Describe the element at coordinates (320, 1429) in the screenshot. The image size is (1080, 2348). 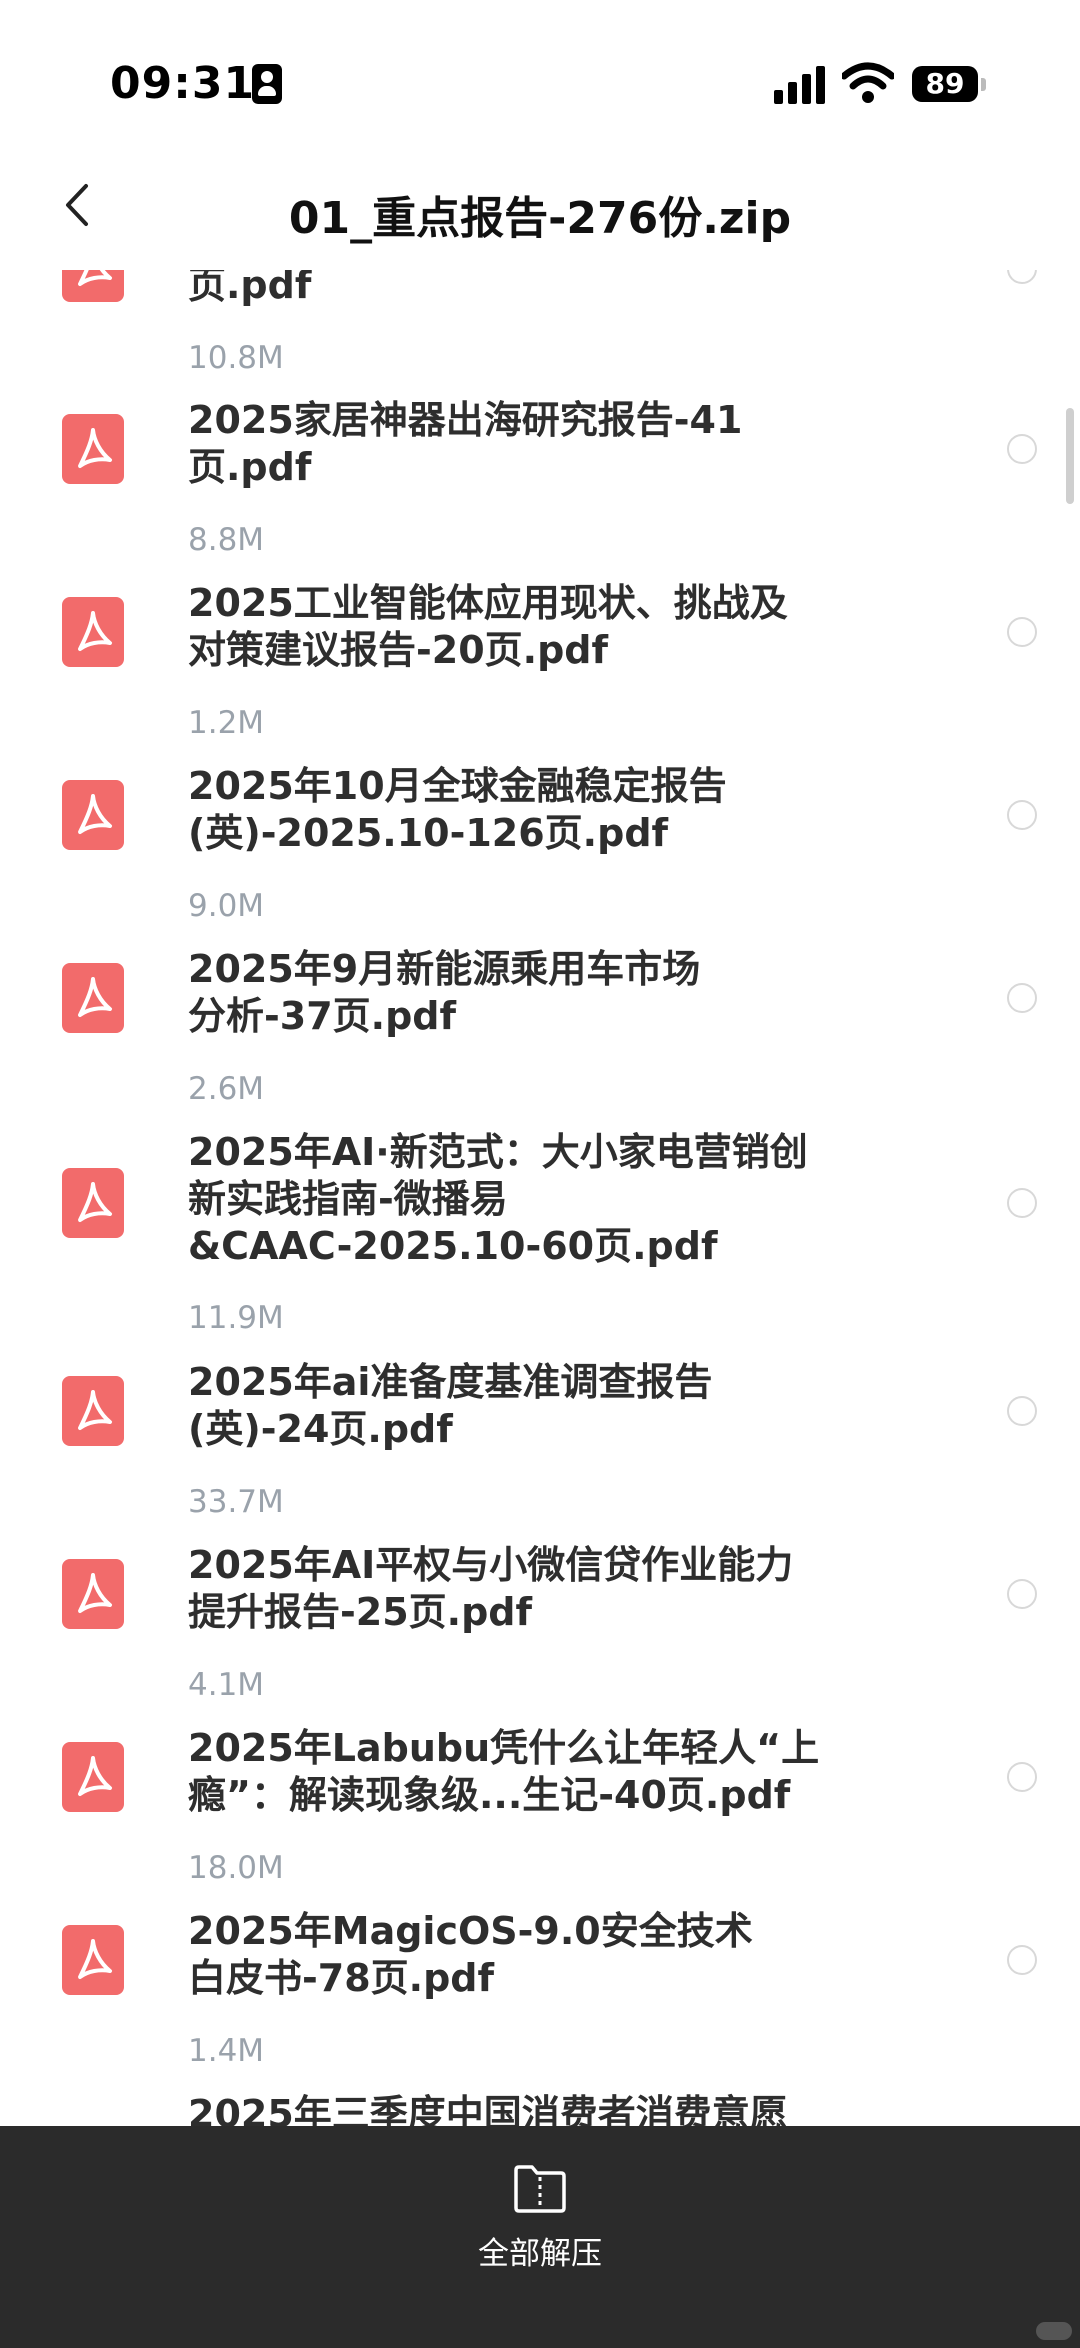
I see `file-name-line: (英)-24页.pdf` at that location.